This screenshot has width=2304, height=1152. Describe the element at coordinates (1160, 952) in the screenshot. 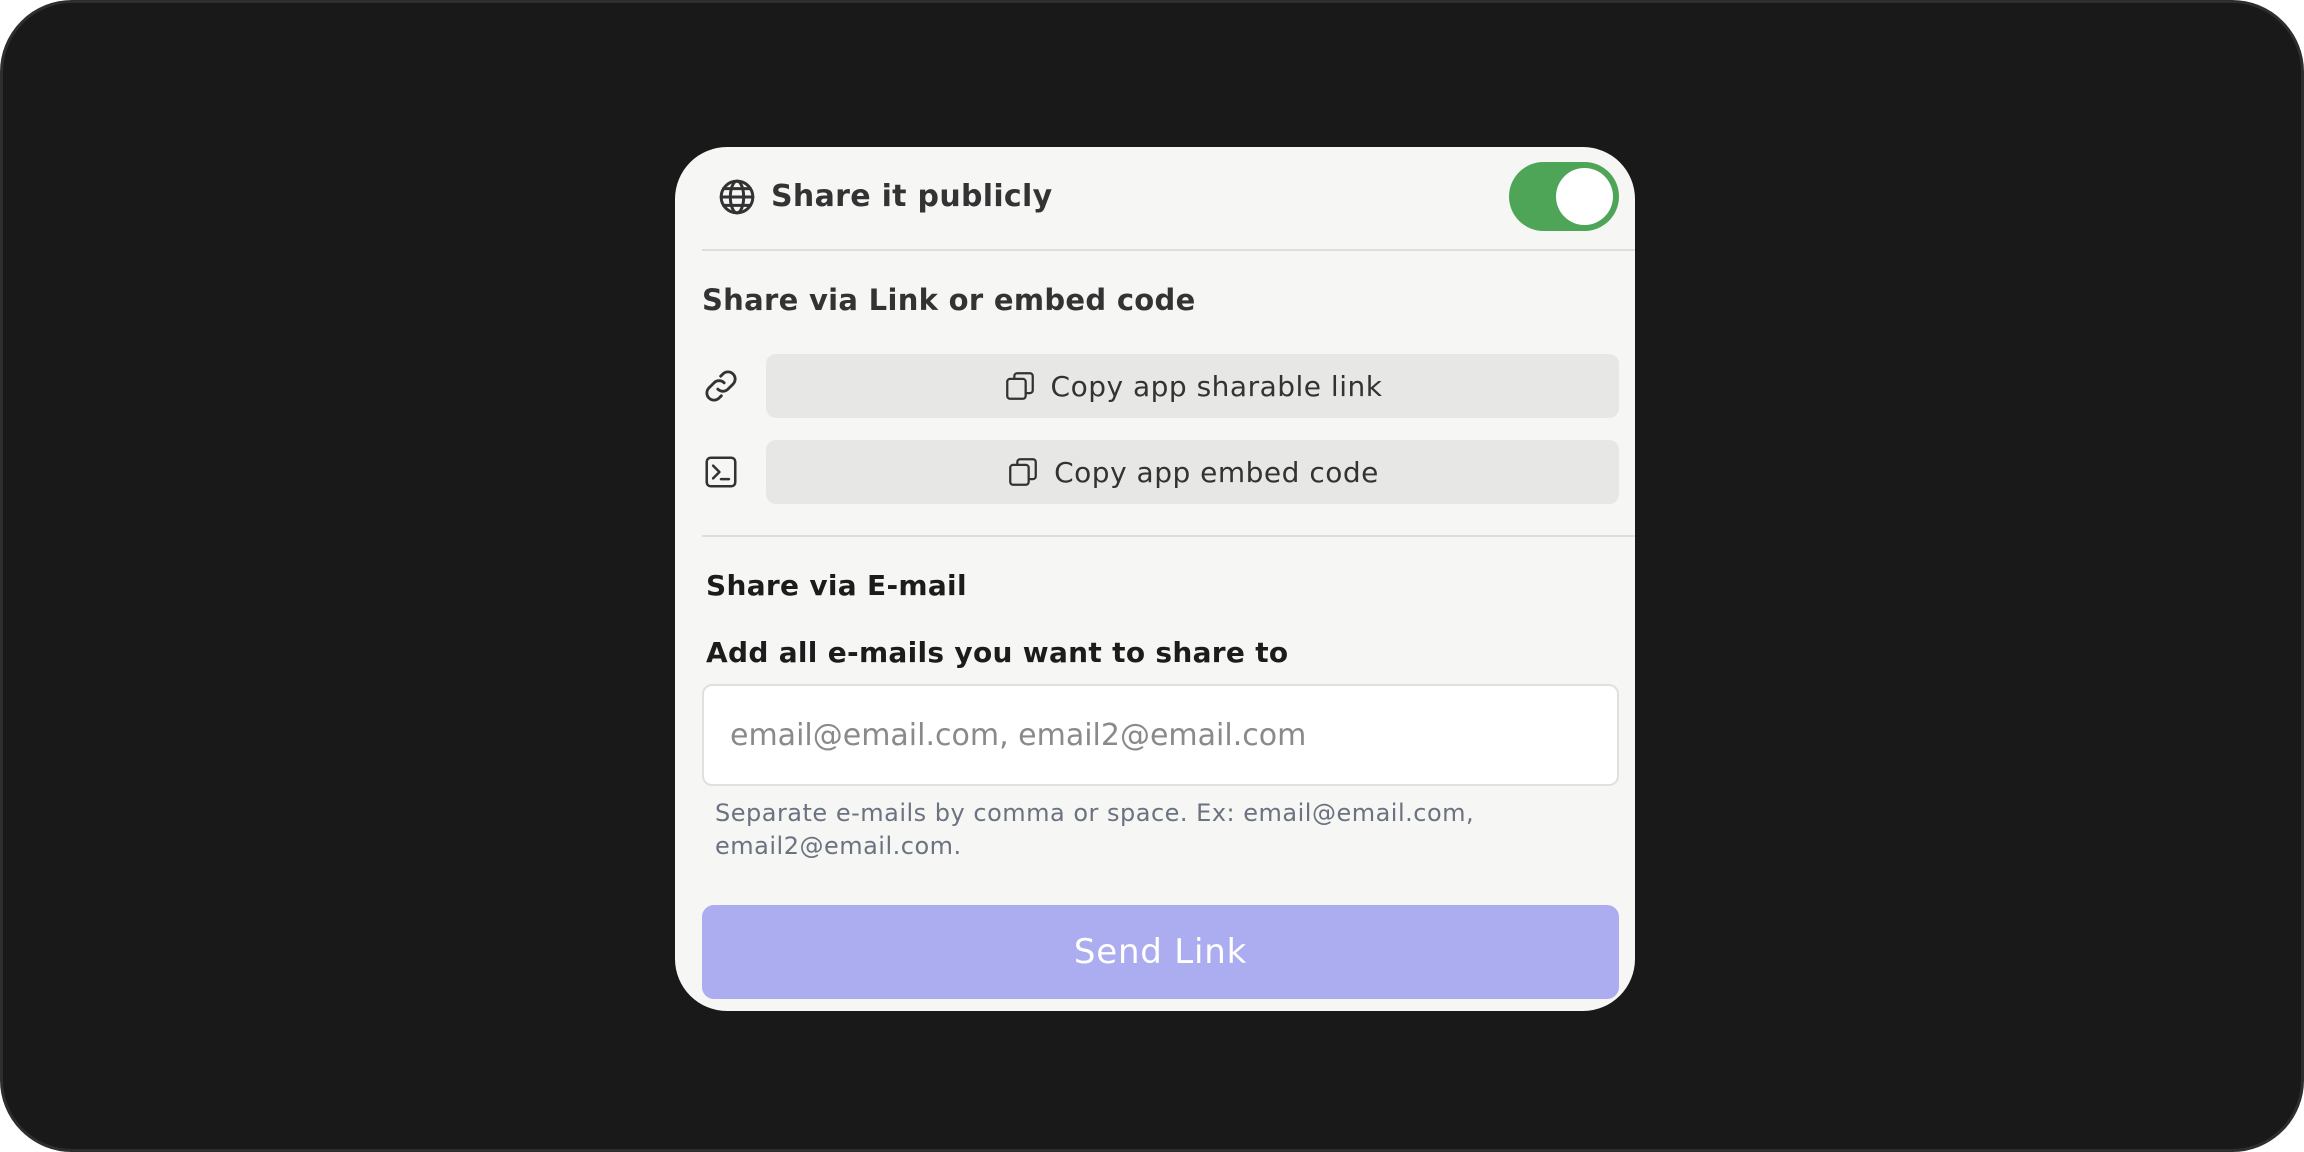

I see `send-link-button: Send Link` at that location.